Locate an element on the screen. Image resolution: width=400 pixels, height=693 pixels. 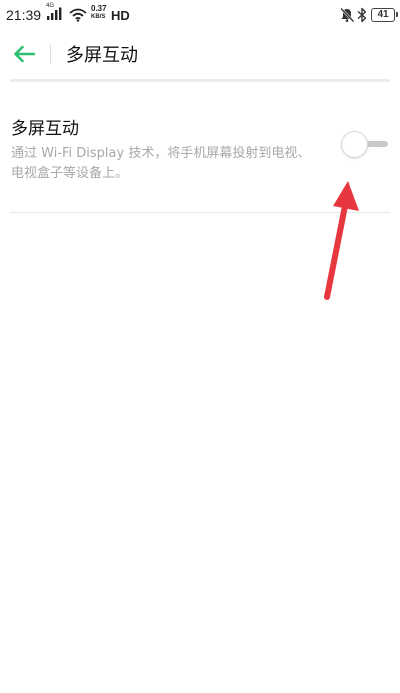
wifi-icon is located at coordinates (78, 15).